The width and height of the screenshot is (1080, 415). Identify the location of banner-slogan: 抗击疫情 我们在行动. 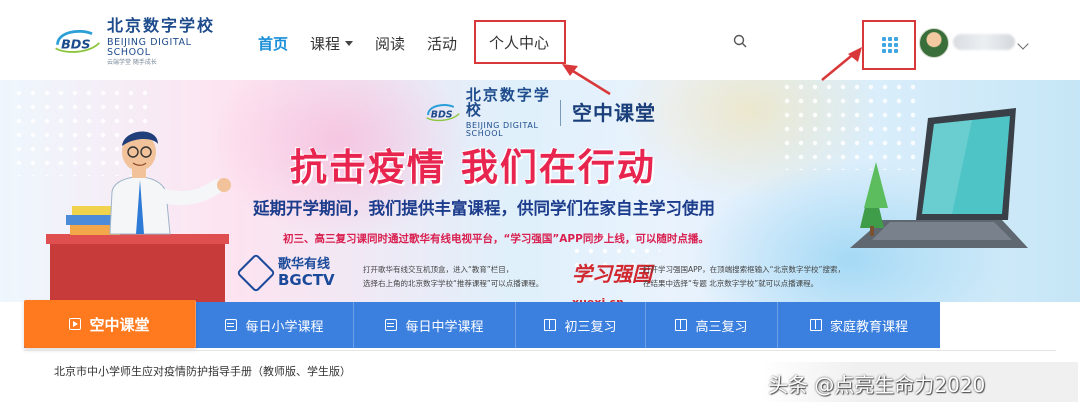
(473, 167).